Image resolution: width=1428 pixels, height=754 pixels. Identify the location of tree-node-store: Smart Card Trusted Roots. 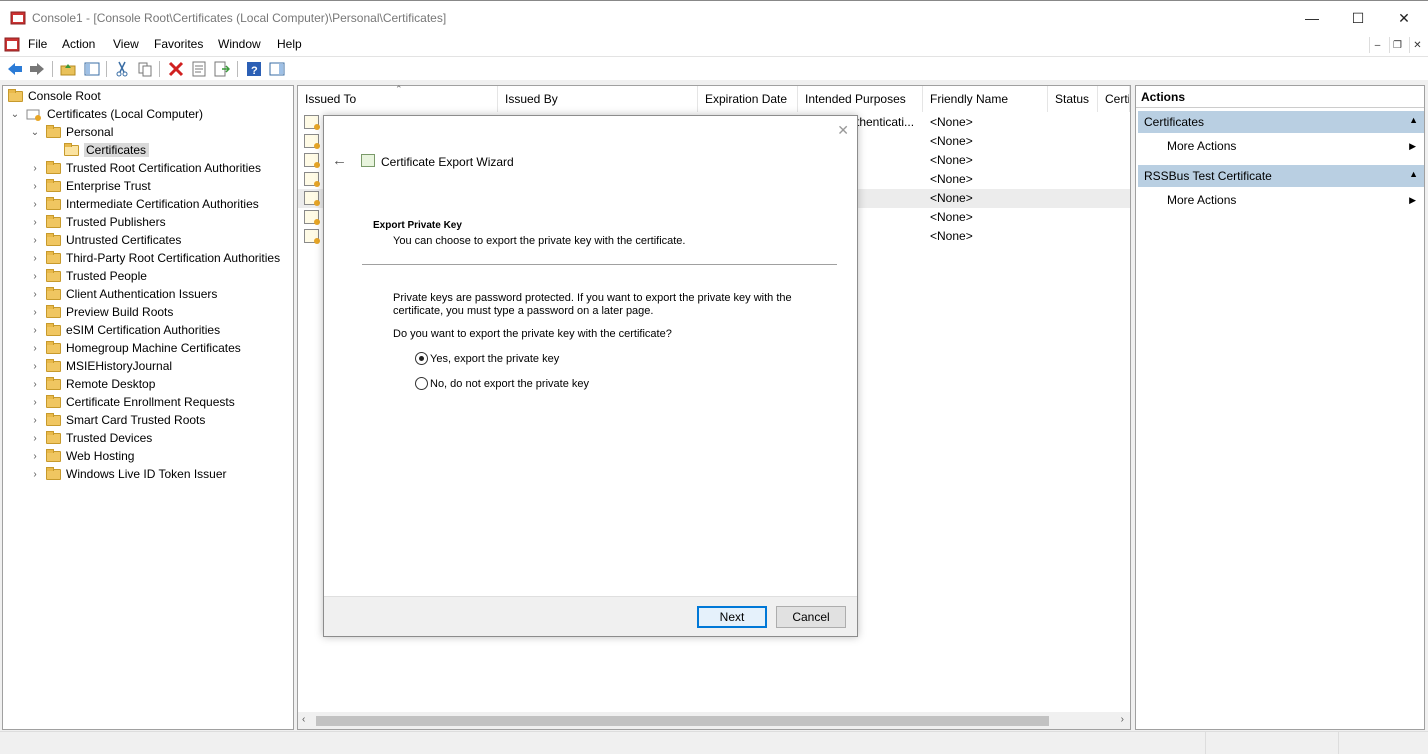
(125, 420).